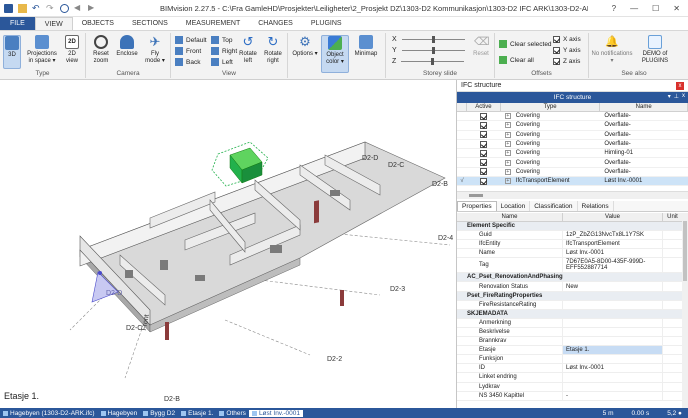 This screenshot has width=688, height=418. Describe the element at coordinates (570, 342) in the screenshot. I see `property-row: Brannkrav` at that location.